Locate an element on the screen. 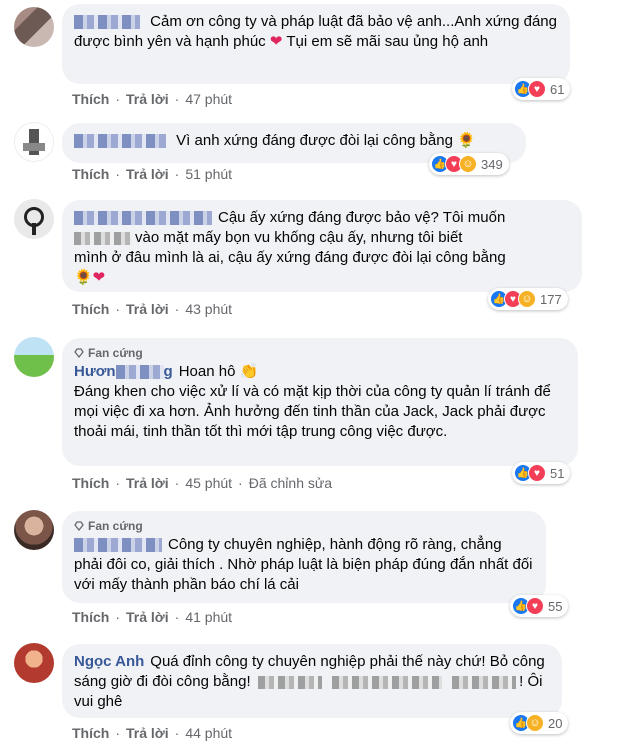  timestamp: 44 phút is located at coordinates (208, 733).